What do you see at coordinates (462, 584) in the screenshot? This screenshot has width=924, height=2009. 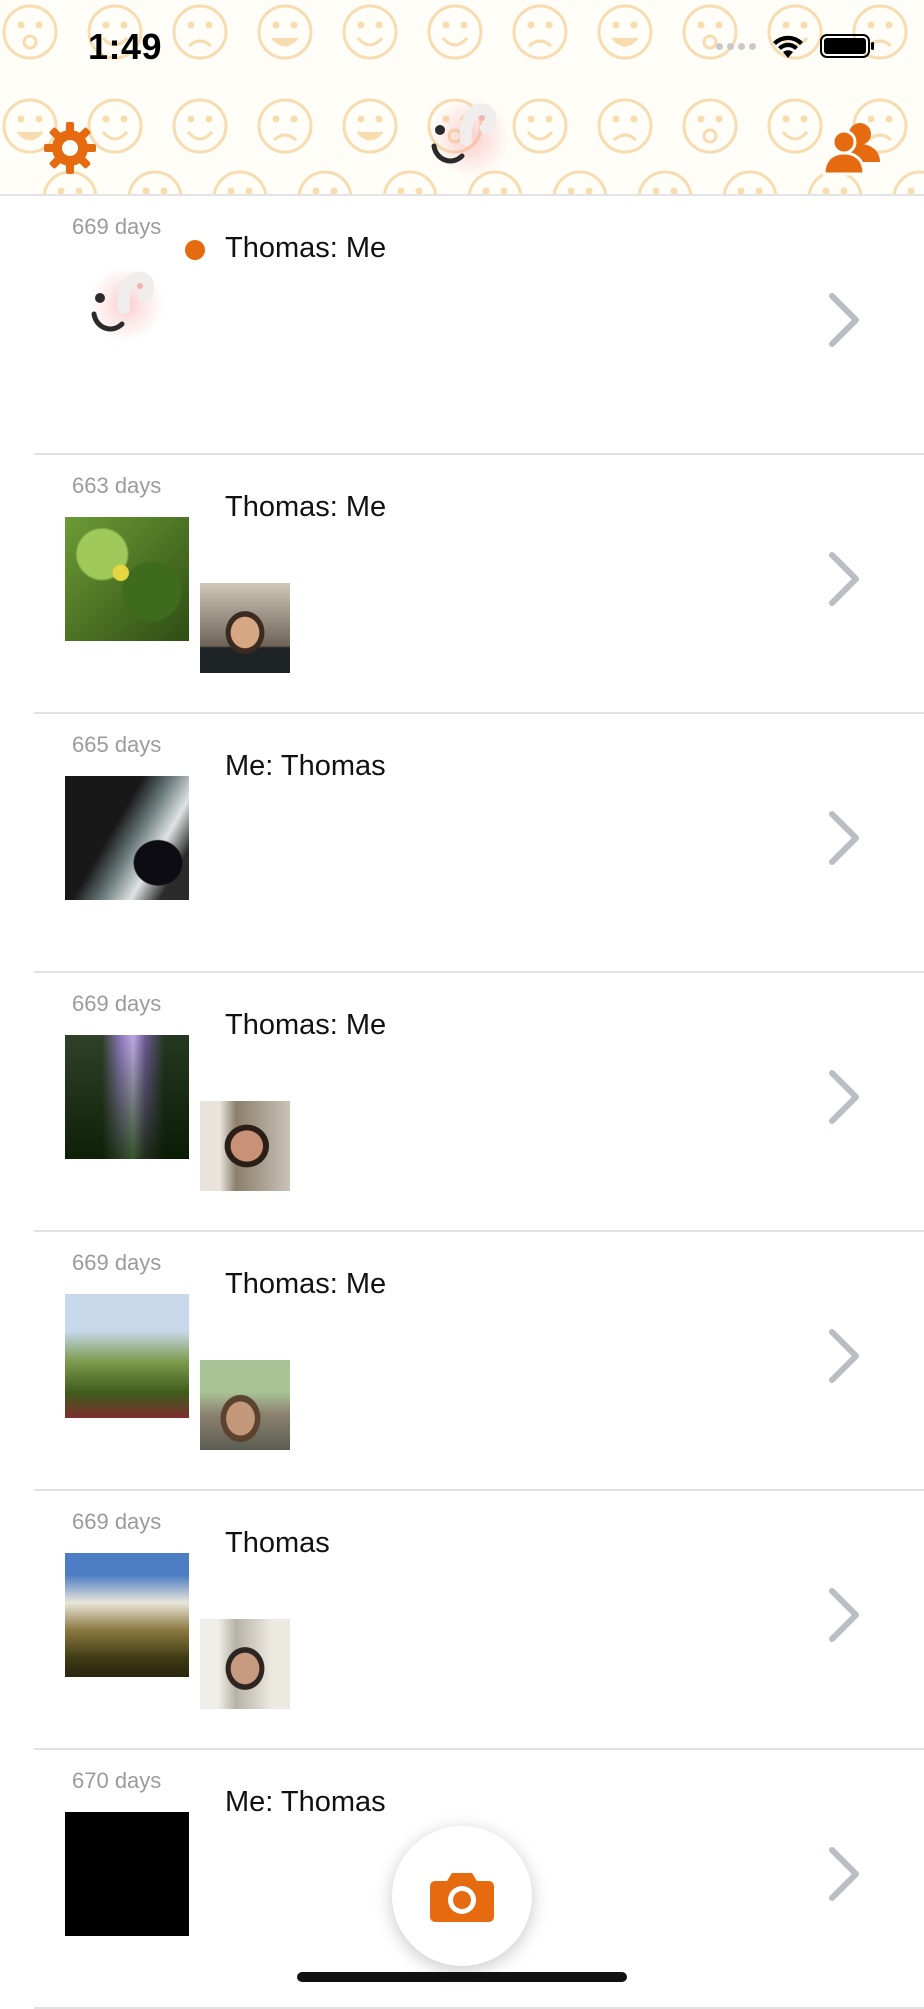 I see `conversation-row: 663 days Thomas: Me` at bounding box center [462, 584].